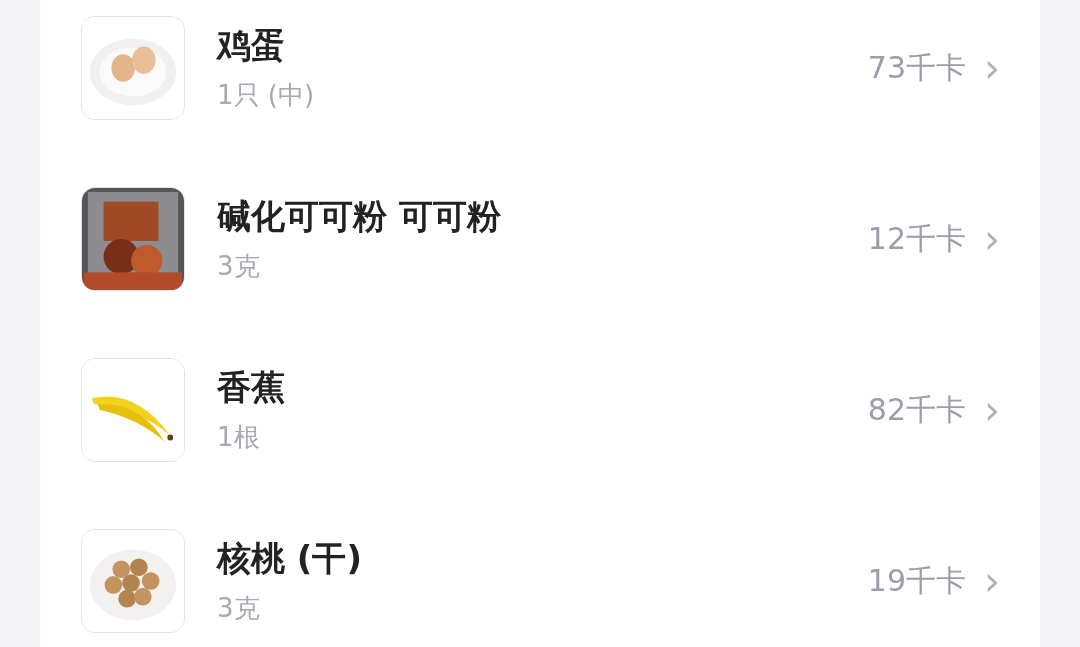 The height and width of the screenshot is (647, 1080). Describe the element at coordinates (916, 239) in the screenshot. I see `calorie-value: 12千卡` at that location.